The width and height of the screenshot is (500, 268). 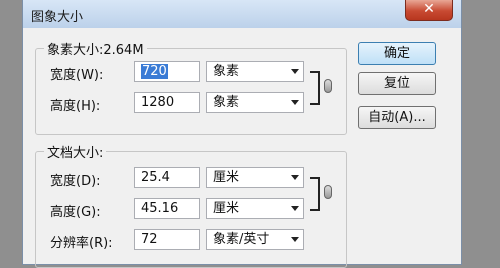 What do you see at coordinates (397, 53) in the screenshot?
I see `ok-button: 确定` at bounding box center [397, 53].